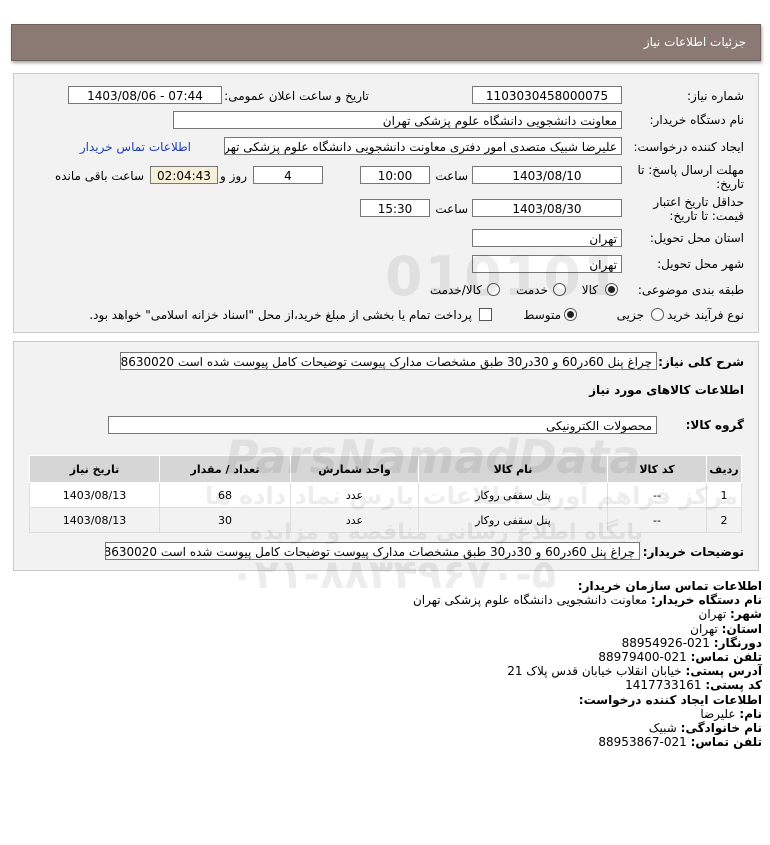 The image size is (770, 845). Describe the element at coordinates (225, 520) in the screenshot. I see `cell-qty: 30` at that location.